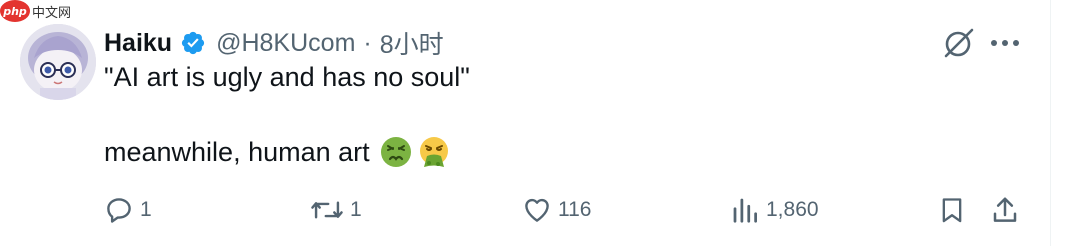 This screenshot has width=1080, height=246. I want to click on views-button: 1,860, so click(774, 210).